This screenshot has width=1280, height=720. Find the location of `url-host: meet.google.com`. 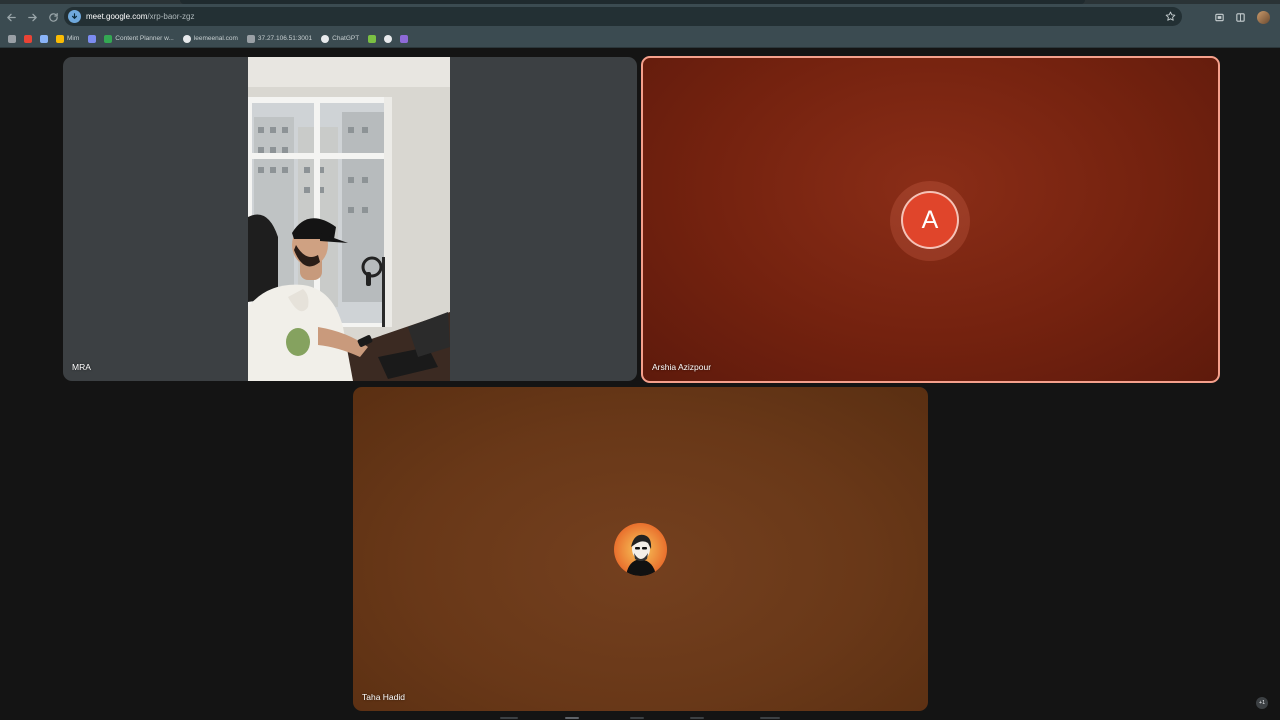

url-host: meet.google.com is located at coordinates (117, 16).